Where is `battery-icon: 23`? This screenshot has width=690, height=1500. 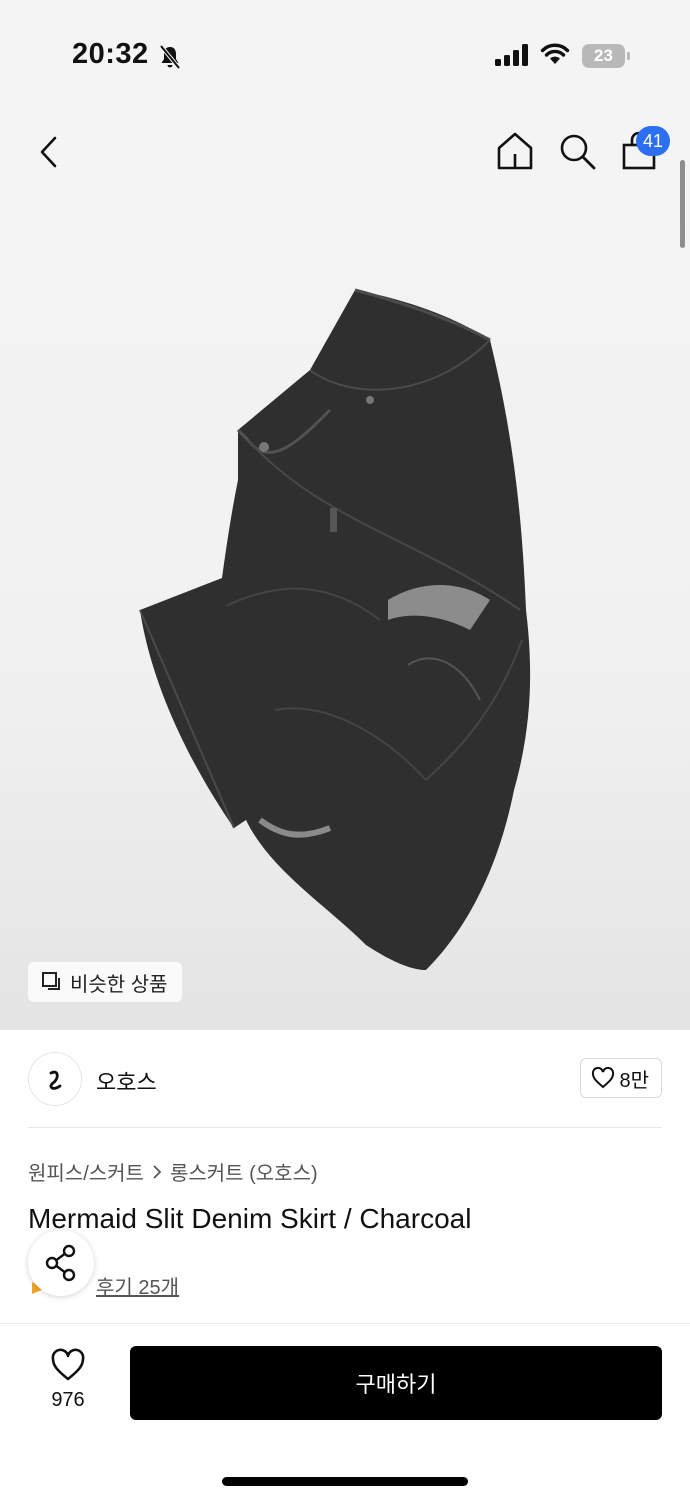
battery-icon: 23 is located at coordinates (606, 56).